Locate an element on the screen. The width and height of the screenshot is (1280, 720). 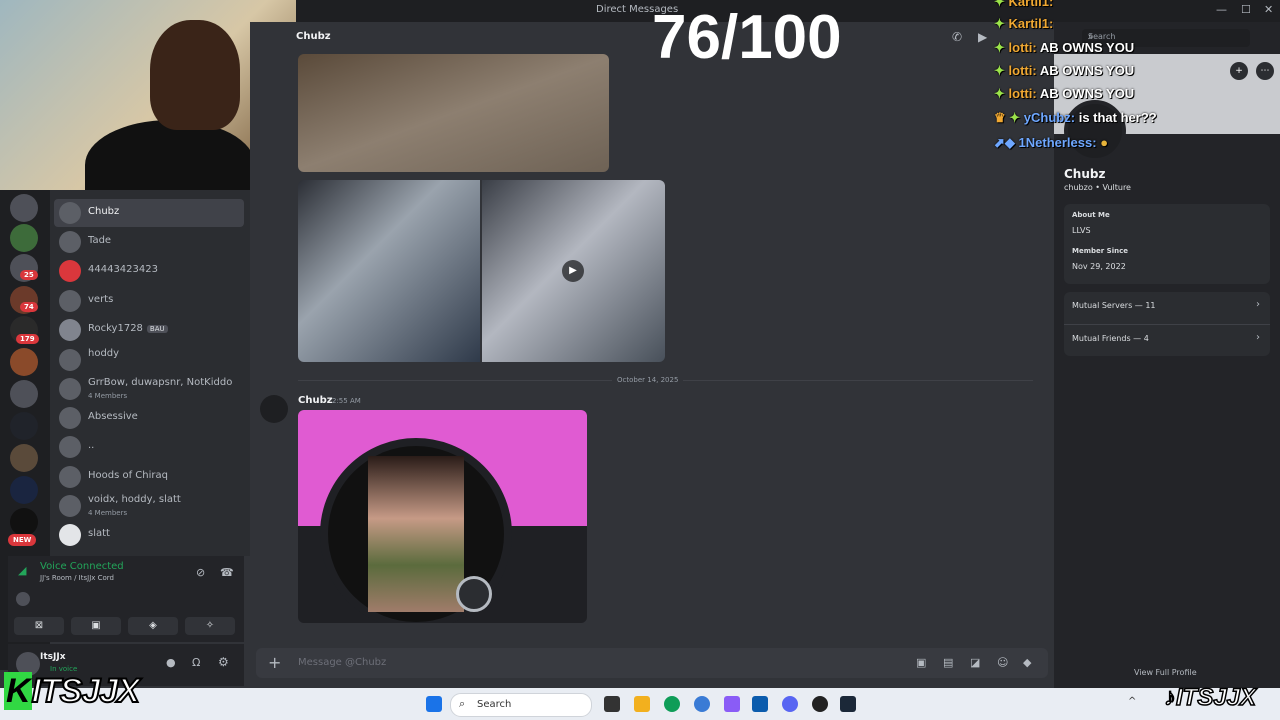
chat-text: AB OWNS YOU is located at coordinates (1087, 93).